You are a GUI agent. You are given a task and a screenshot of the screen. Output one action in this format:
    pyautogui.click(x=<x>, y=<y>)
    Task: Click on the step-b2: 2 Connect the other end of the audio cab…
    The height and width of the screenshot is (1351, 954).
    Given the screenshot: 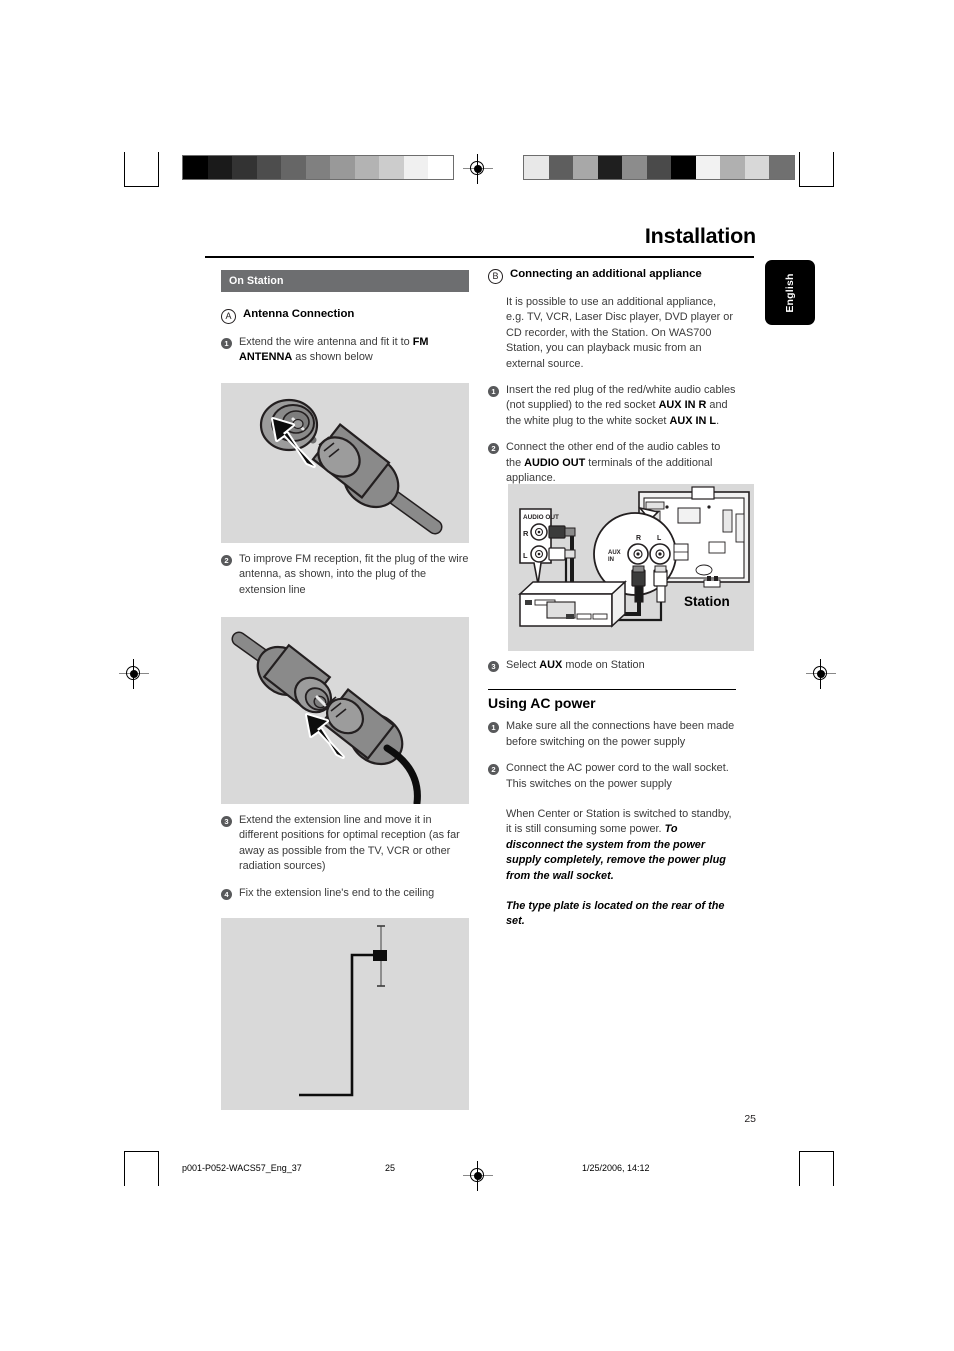 What is the action you would take?
    pyautogui.click(x=612, y=463)
    